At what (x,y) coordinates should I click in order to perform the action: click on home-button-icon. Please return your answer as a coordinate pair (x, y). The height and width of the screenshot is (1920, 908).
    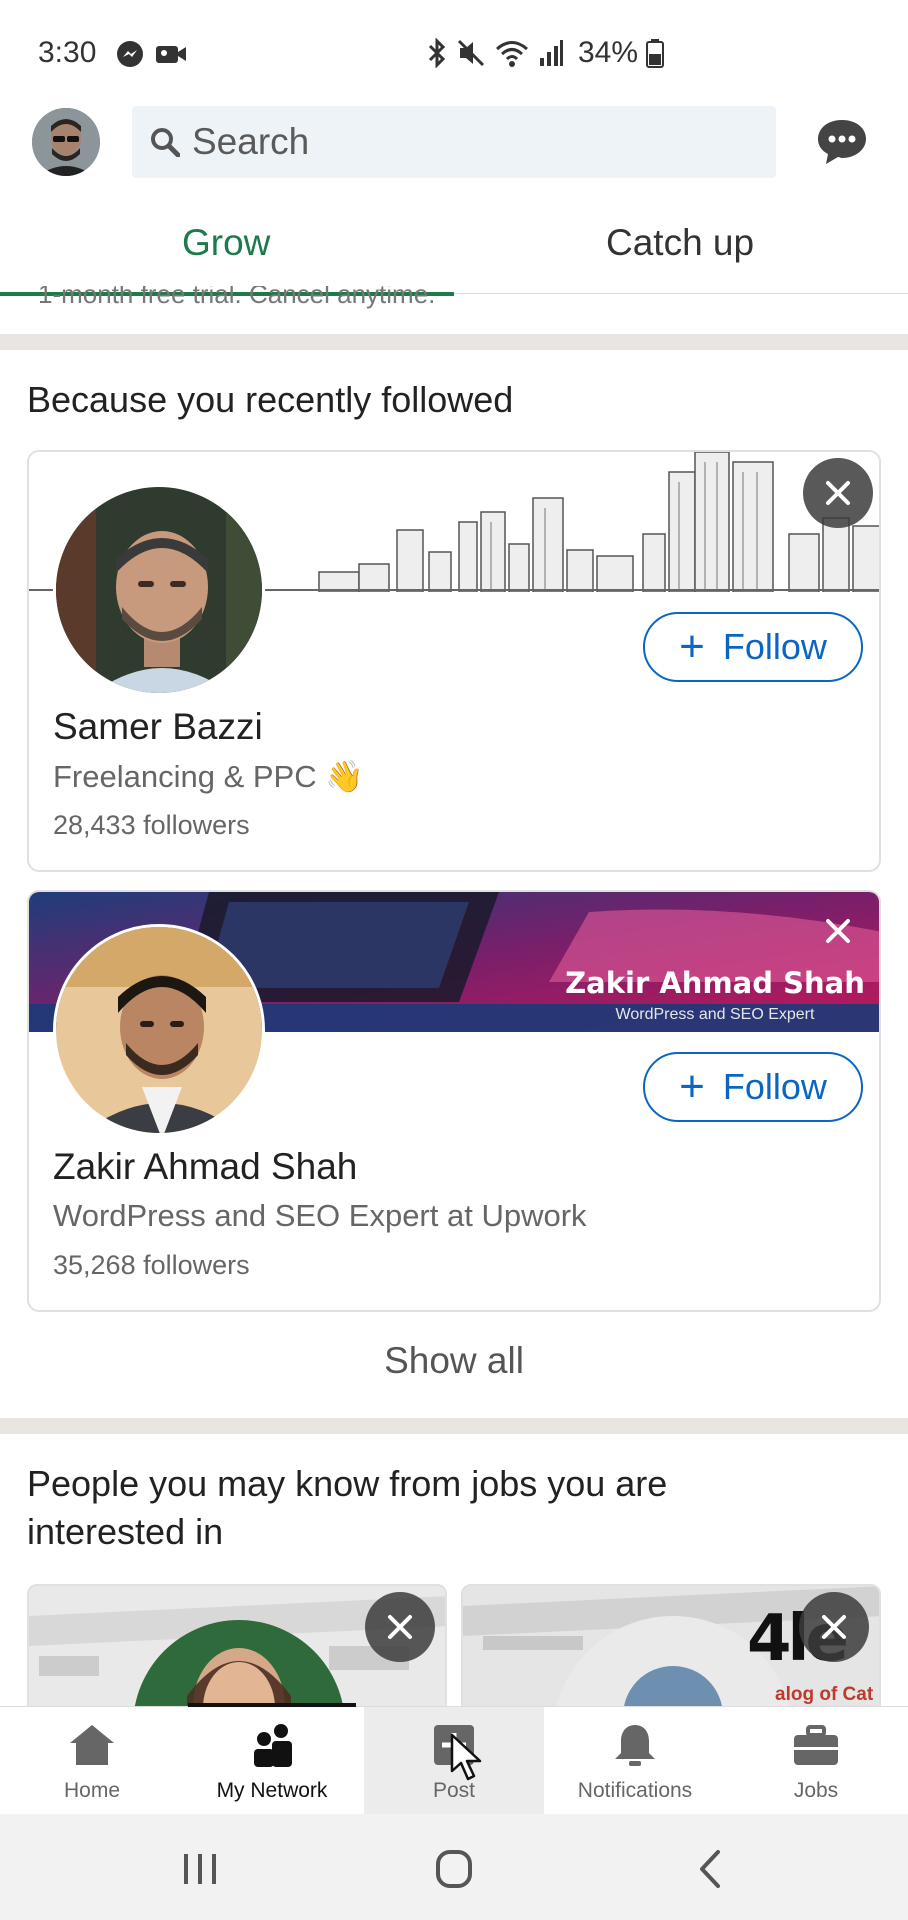
    Looking at the image, I should click on (454, 1869).